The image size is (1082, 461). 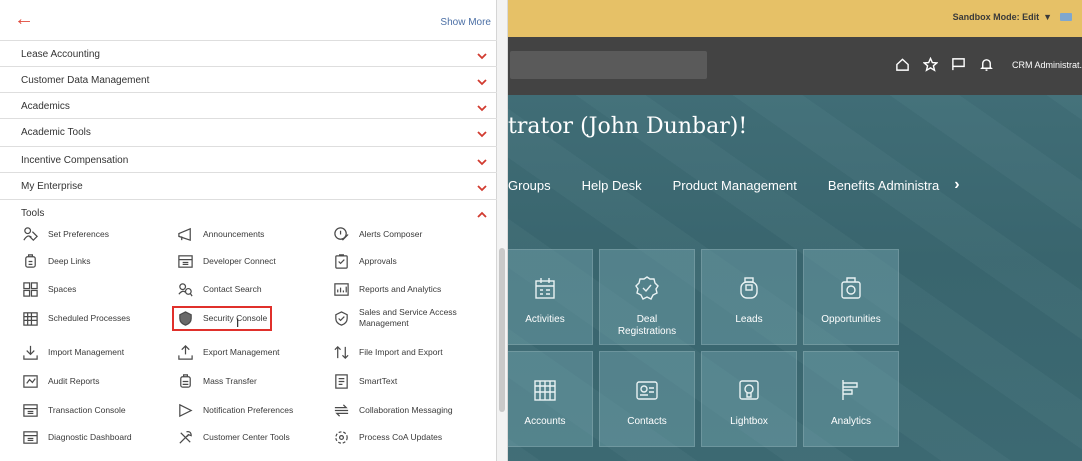 What do you see at coordinates (226, 261) in the screenshot?
I see `tool-developer-connect: Developer Connect` at bounding box center [226, 261].